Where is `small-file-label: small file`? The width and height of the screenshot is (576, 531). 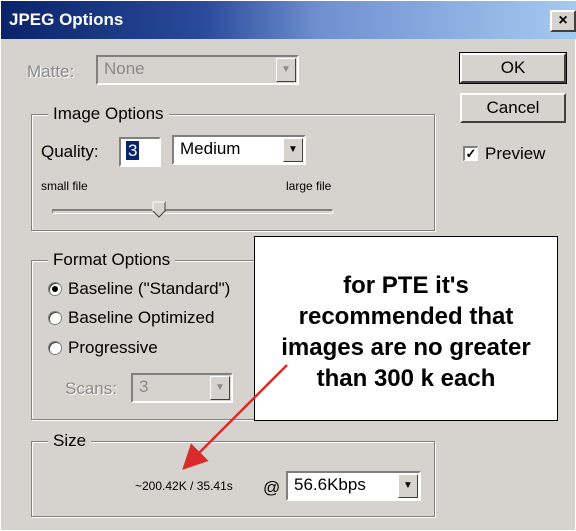
small-file-label: small file is located at coordinates (64, 186).